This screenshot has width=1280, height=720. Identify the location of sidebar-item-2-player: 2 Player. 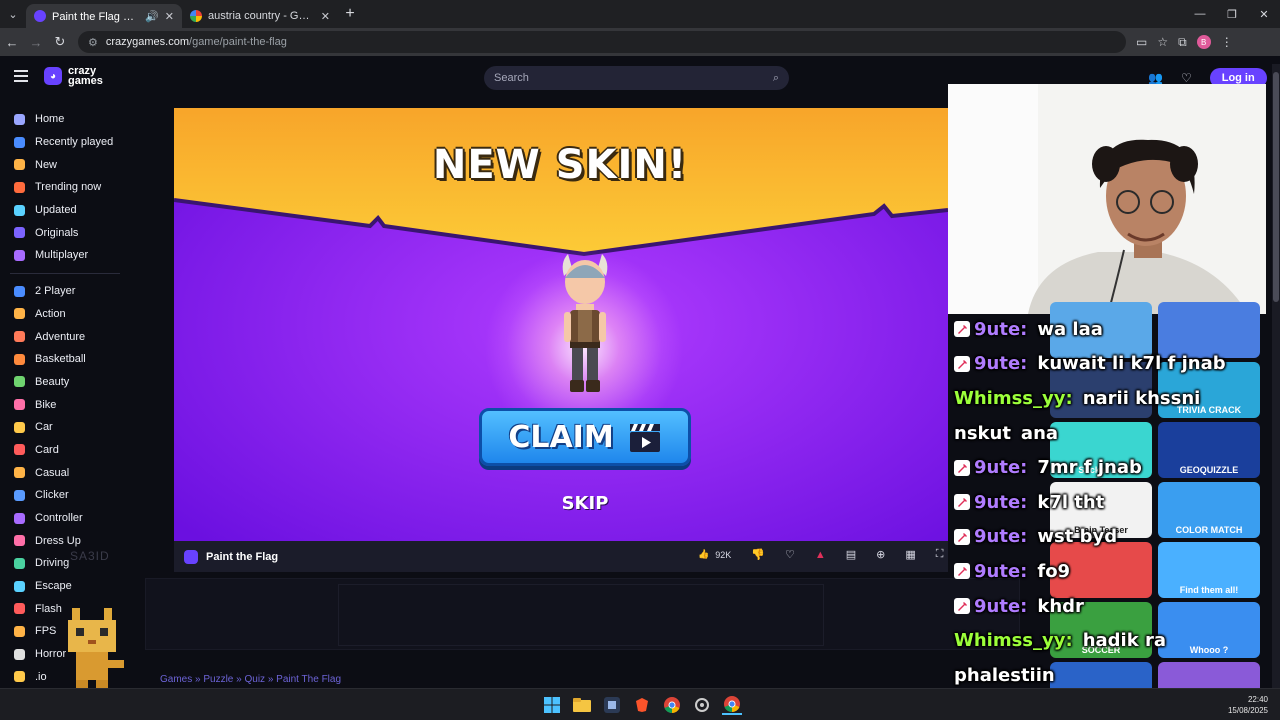
(66, 291).